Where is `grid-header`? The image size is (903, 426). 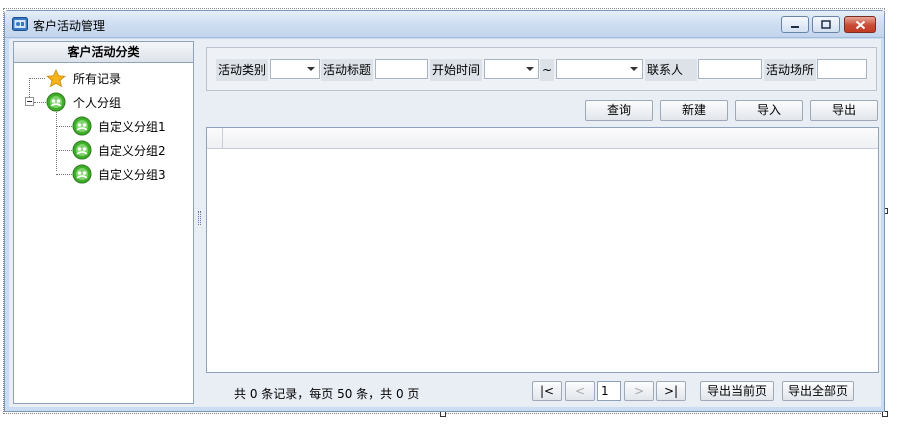
grid-header is located at coordinates (542, 138).